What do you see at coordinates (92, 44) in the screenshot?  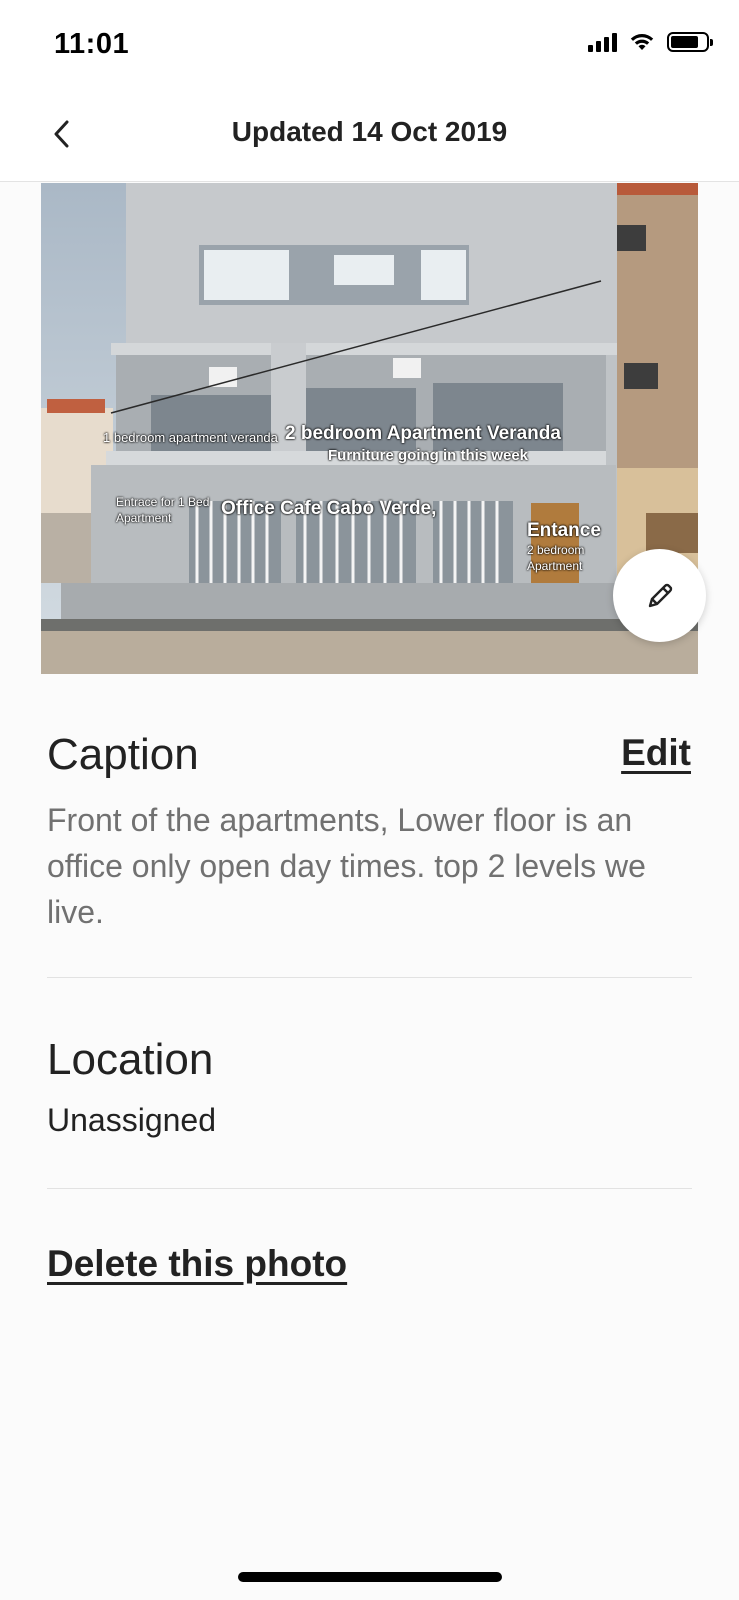 I see `status-time: 11:01` at bounding box center [92, 44].